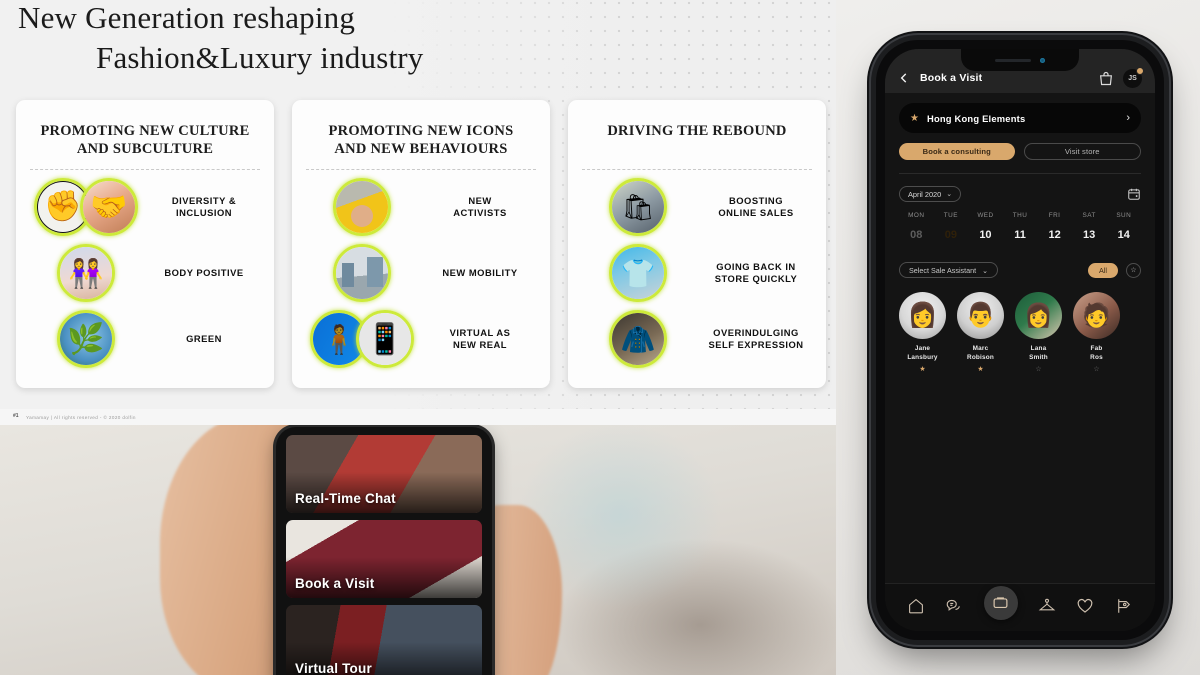  I want to click on row-label: BOOSTING ONLINE SALES, so click(758, 207).